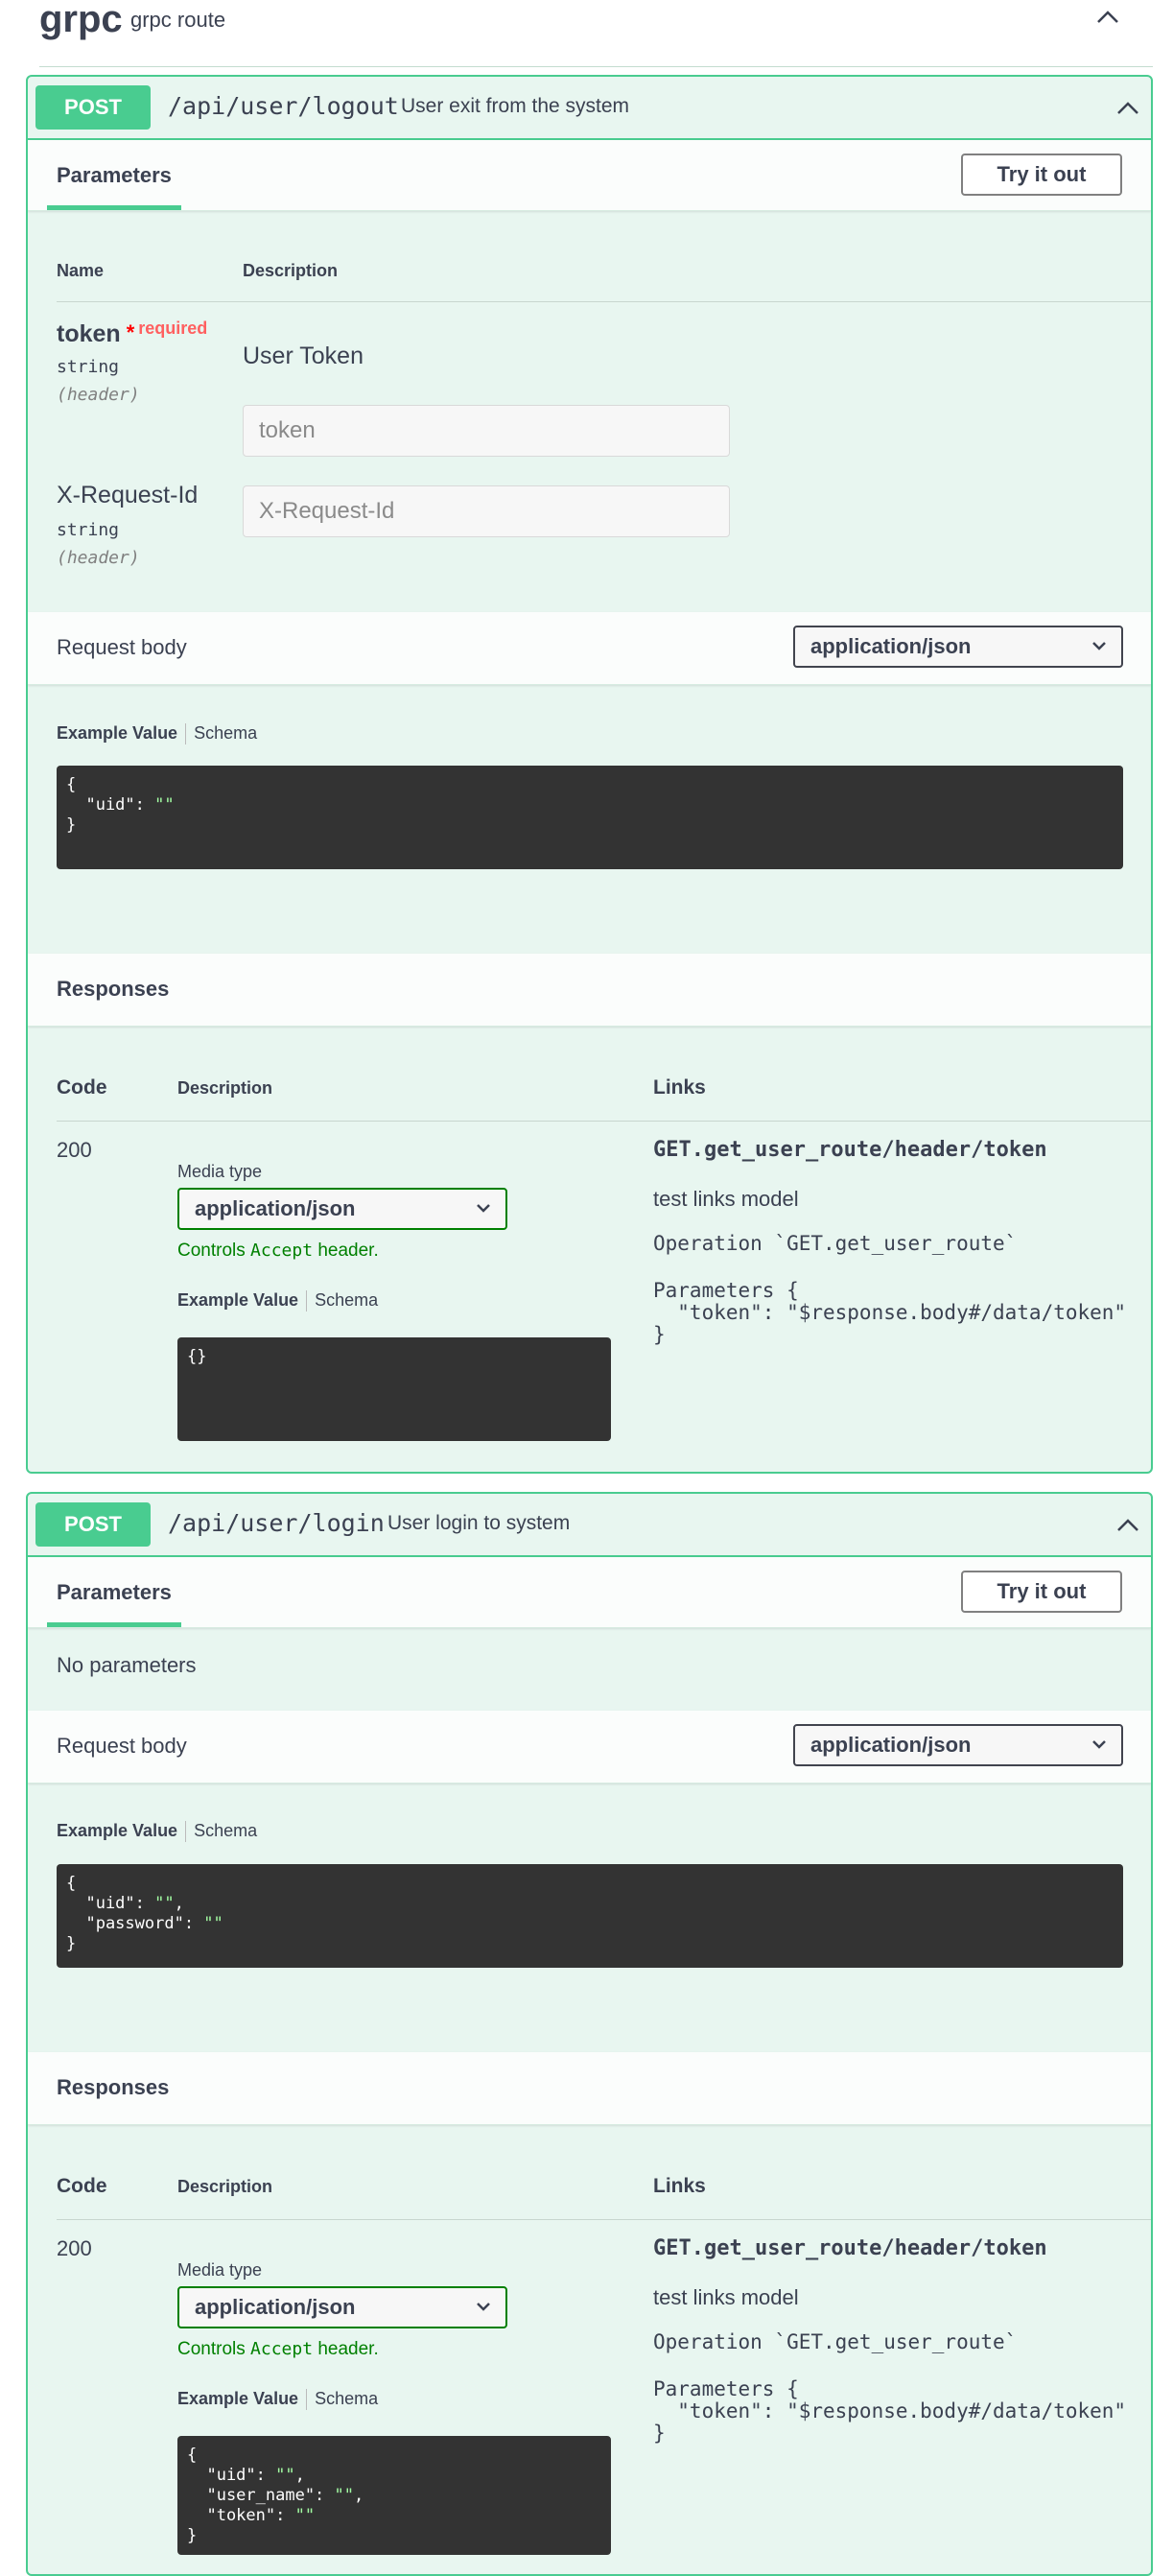  Describe the element at coordinates (596, 33) in the screenshot. I see `tag-header: grpc grpc route` at that location.